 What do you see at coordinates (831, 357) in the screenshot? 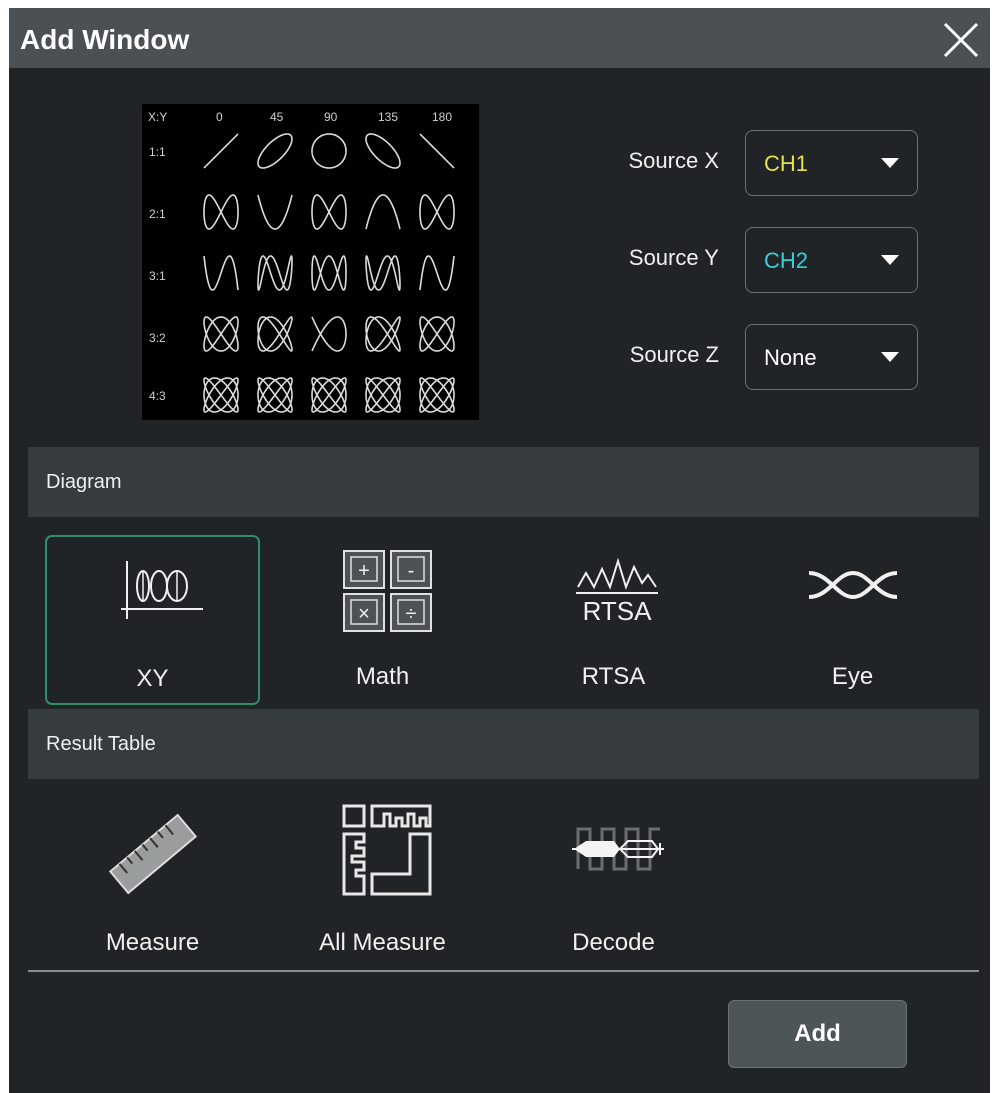
I see `source-z-select: None` at bounding box center [831, 357].